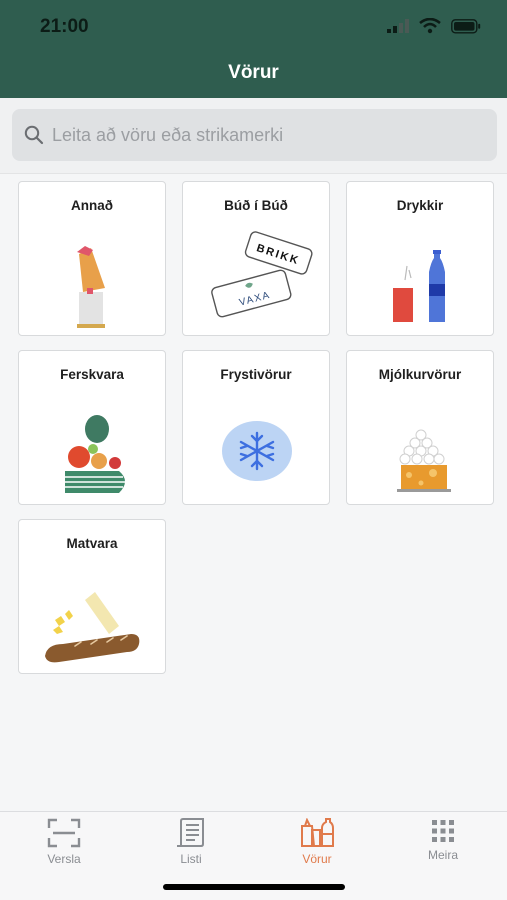 The image size is (507, 900). I want to click on search-bar-area, so click(253, 136).